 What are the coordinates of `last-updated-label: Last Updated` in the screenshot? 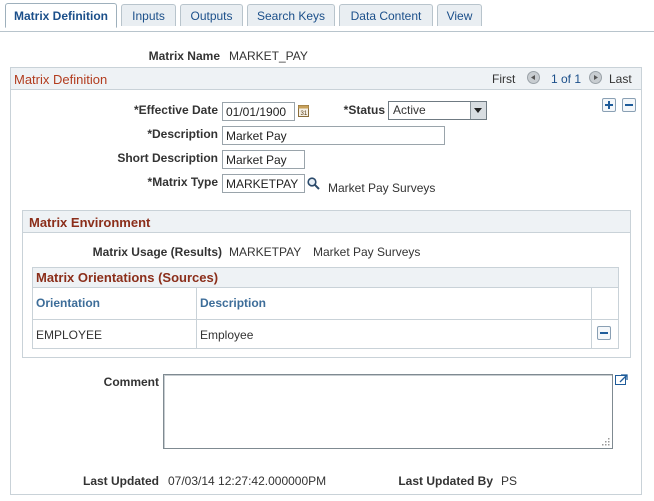 It's located at (120, 481).